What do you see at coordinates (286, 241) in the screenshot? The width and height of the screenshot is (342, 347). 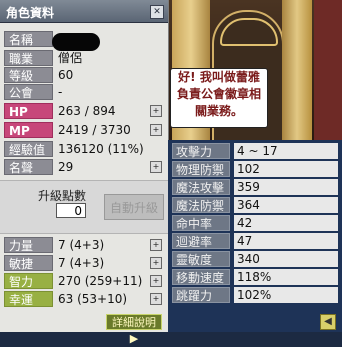 I see `detail-value: 47` at bounding box center [286, 241].